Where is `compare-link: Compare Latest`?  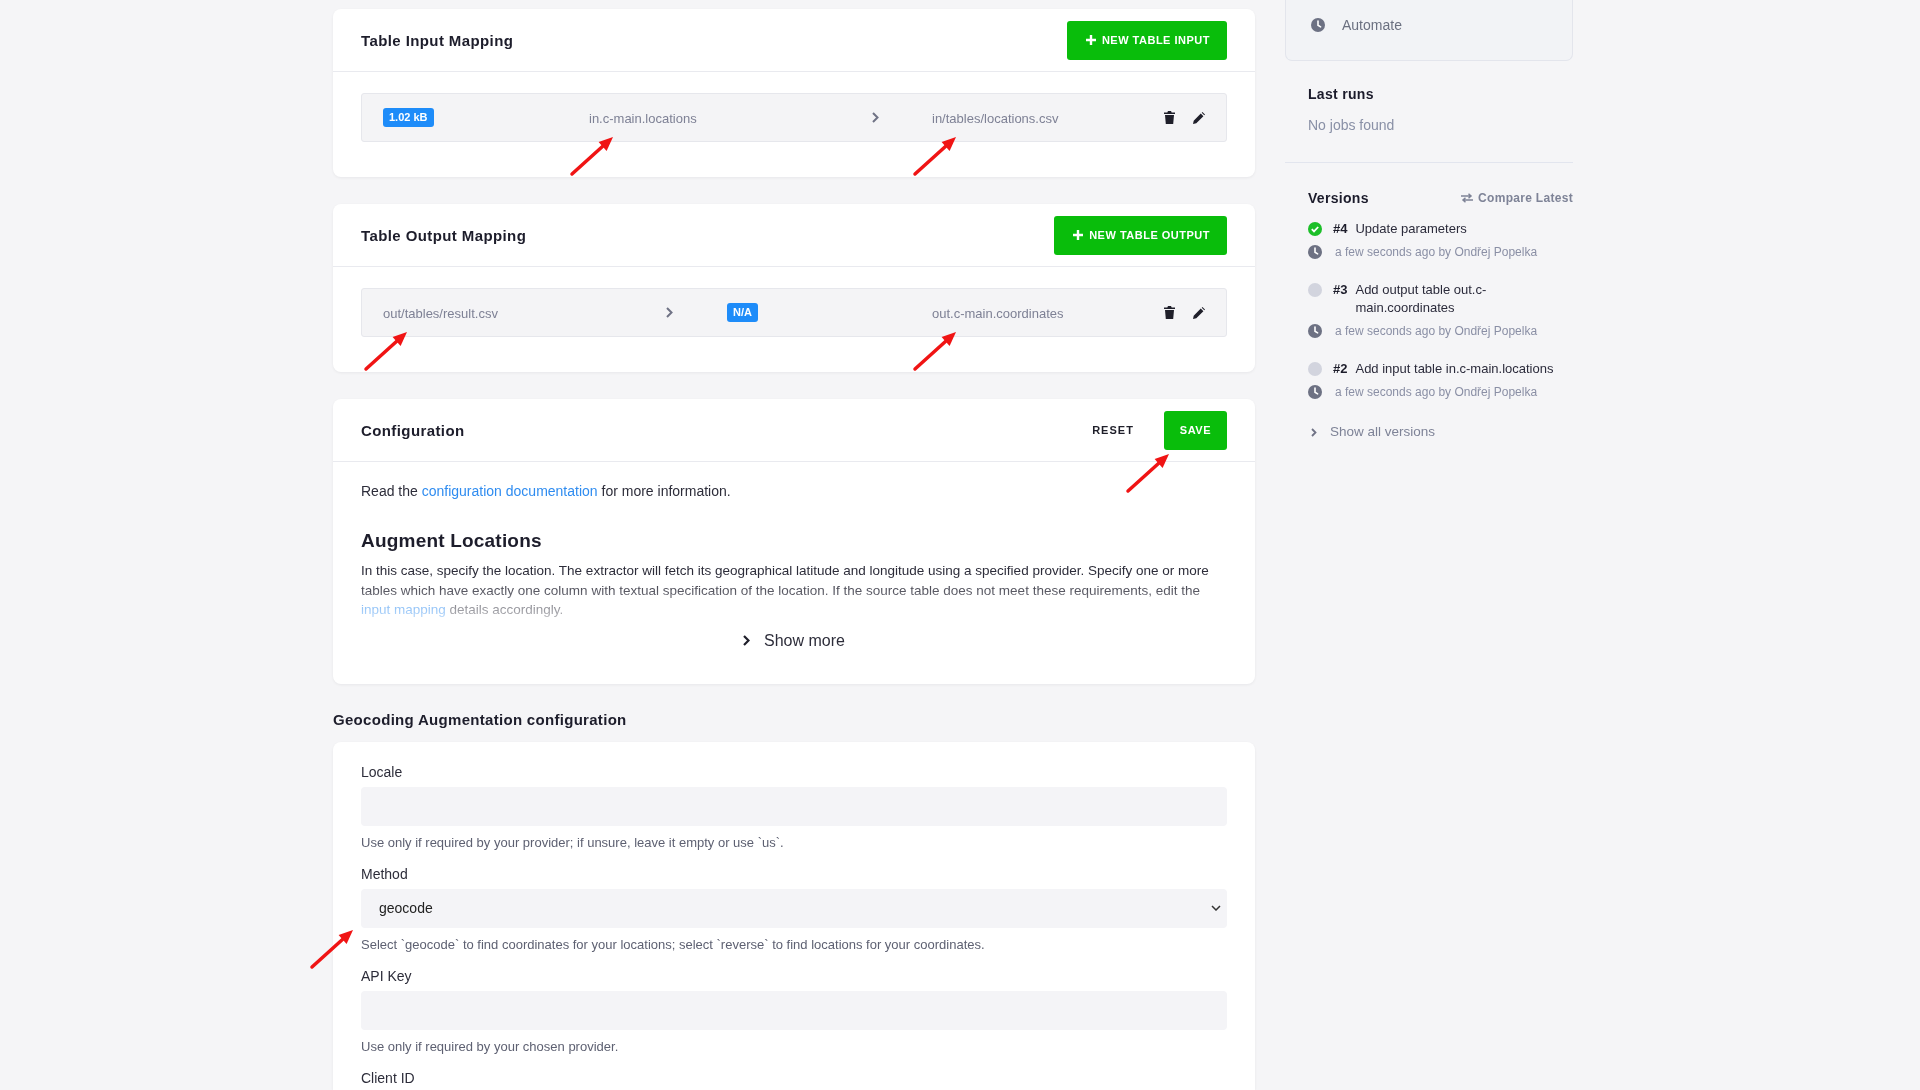 compare-link: Compare Latest is located at coordinates (1517, 198).